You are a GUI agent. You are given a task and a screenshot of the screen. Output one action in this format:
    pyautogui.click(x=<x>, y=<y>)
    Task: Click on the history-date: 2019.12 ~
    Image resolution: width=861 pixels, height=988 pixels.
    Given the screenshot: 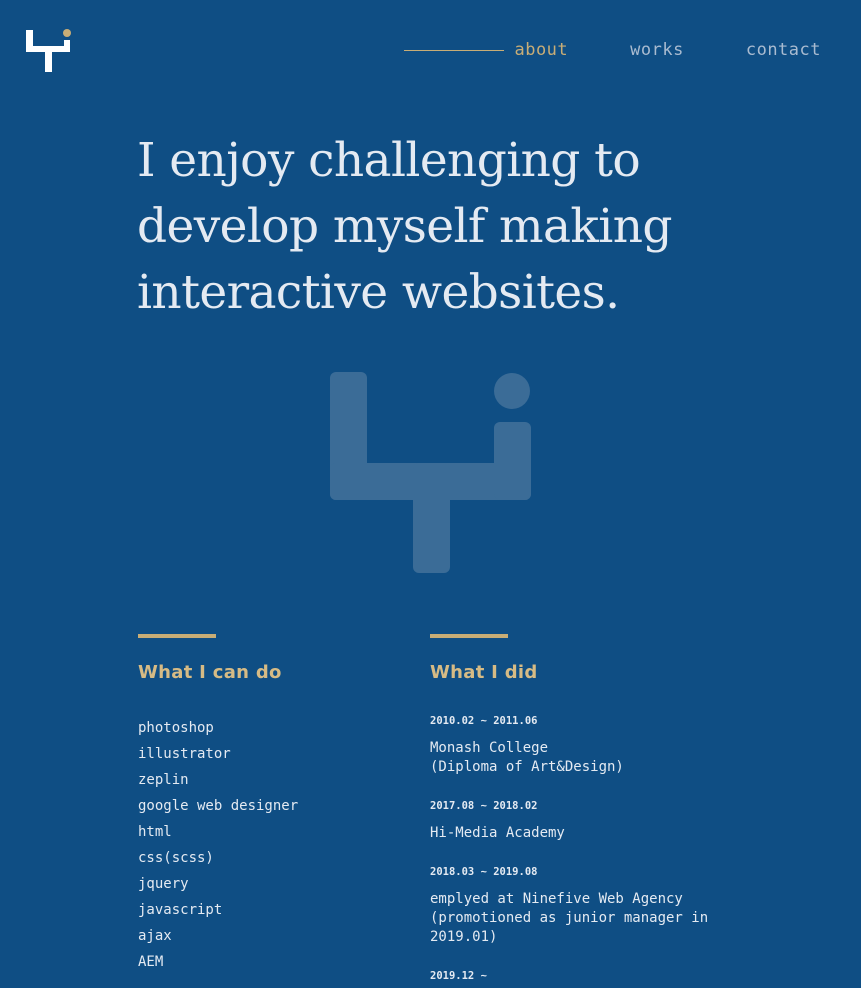 What is the action you would take?
    pyautogui.click(x=458, y=976)
    